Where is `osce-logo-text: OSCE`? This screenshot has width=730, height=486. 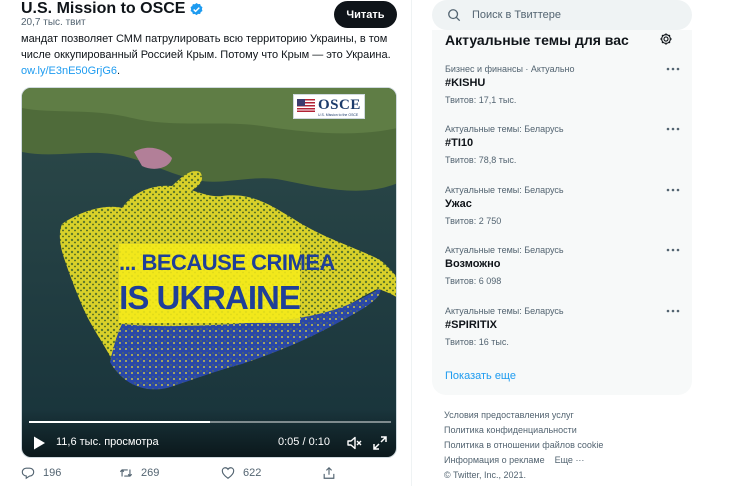 osce-logo-text: OSCE is located at coordinates (339, 105).